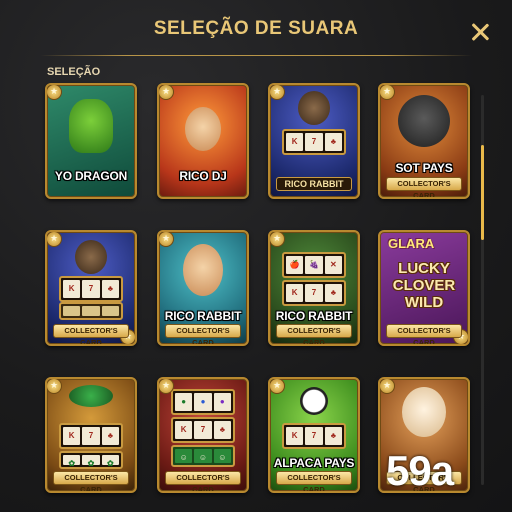 This screenshot has height=512, width=512. Describe the element at coordinates (203, 456) in the screenshot. I see `slot-reels: ☺ ☺ ☺` at that location.